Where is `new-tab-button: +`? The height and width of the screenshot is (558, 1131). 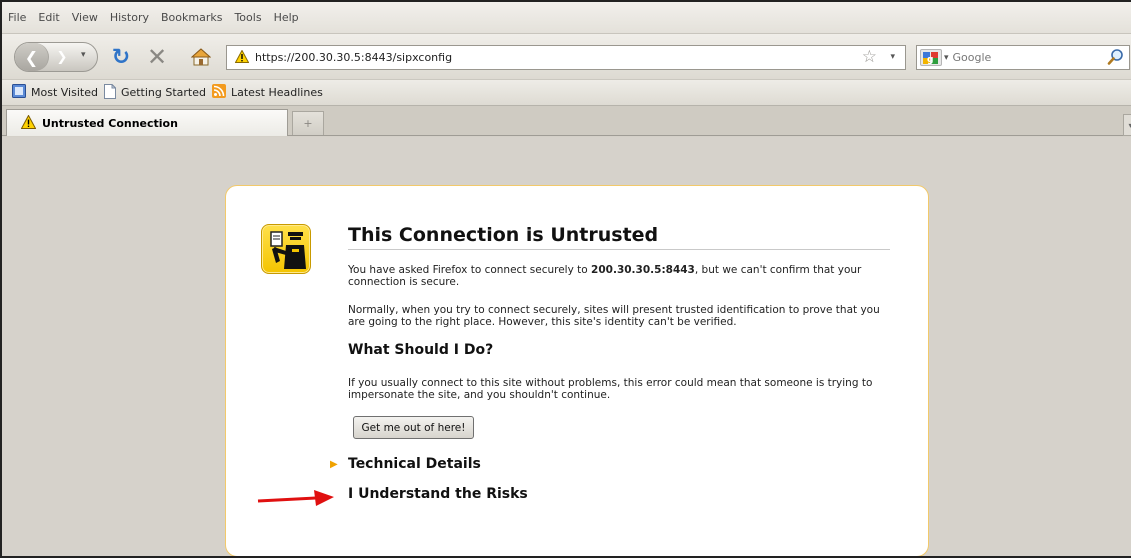
new-tab-button: + is located at coordinates (308, 123).